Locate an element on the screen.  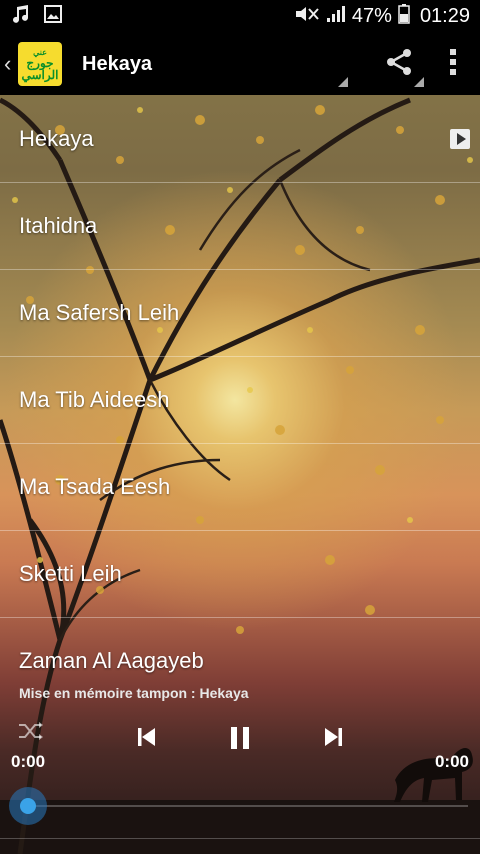
divider is located at coordinates (240, 838).